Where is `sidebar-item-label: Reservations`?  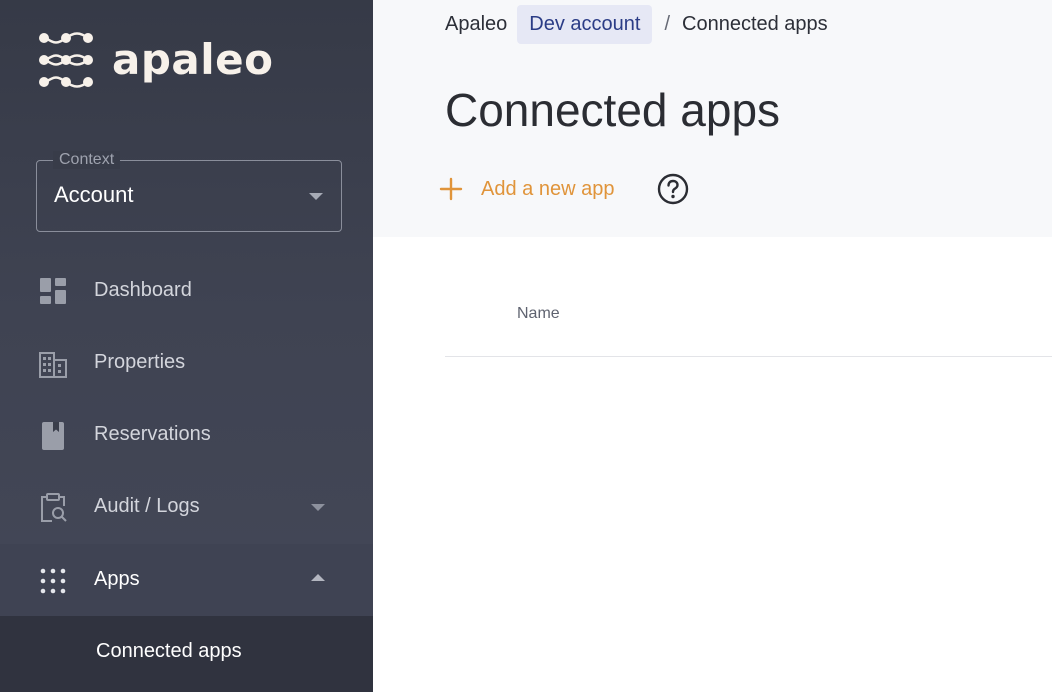 sidebar-item-label: Reservations is located at coordinates (152, 434).